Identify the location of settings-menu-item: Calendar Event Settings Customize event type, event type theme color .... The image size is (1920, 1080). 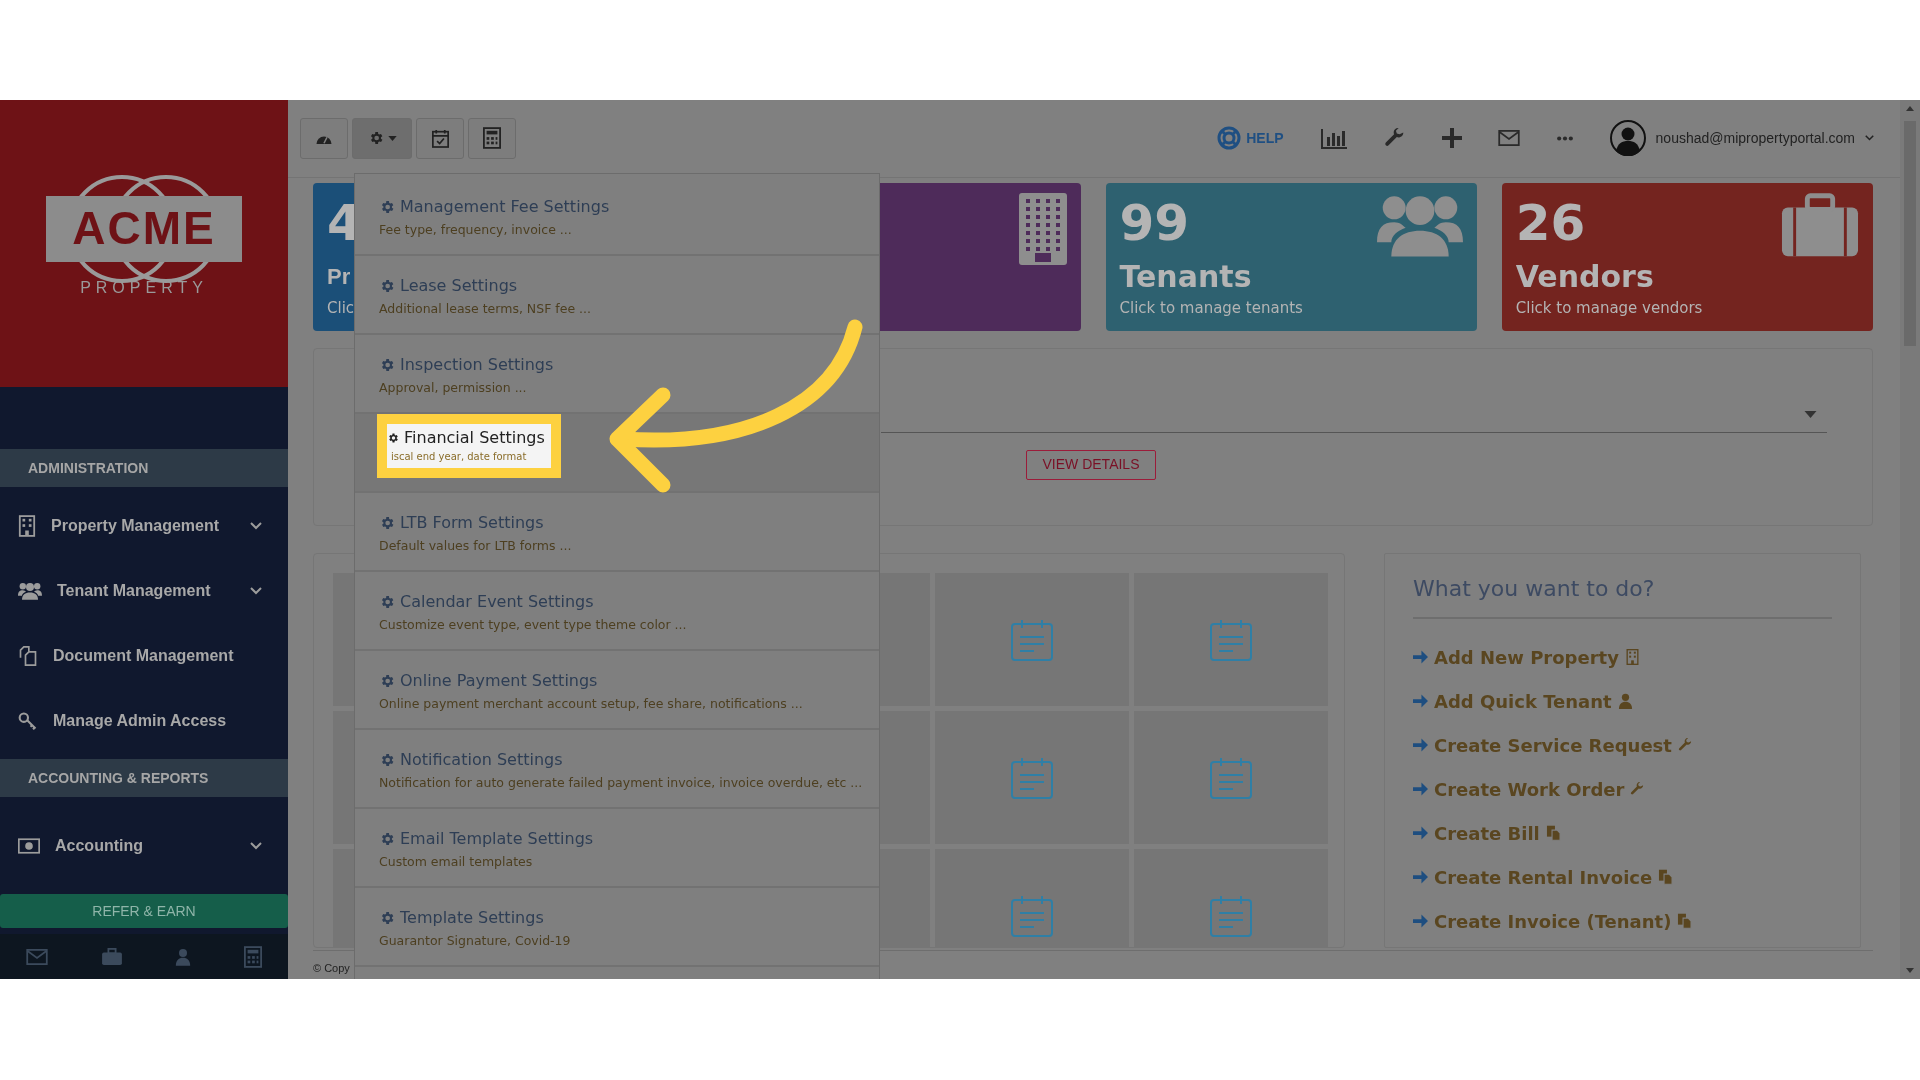
(617, 611).